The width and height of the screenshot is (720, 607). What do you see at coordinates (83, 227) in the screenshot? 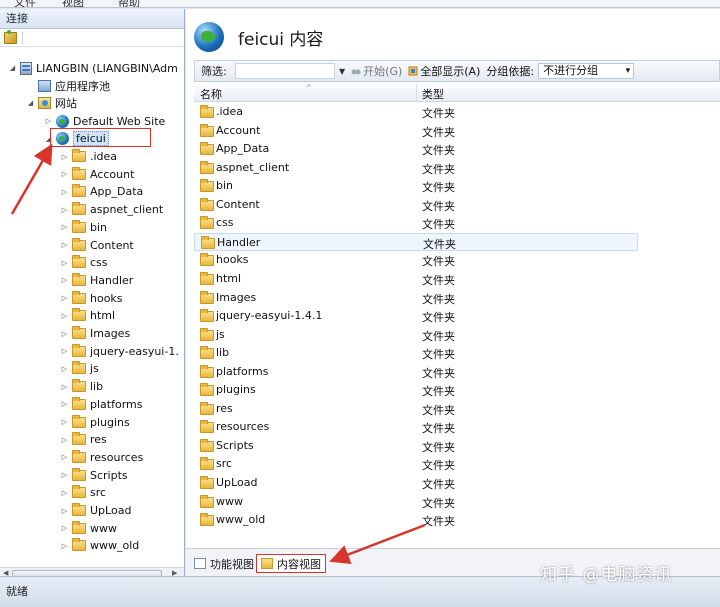
I see `tree-folder-item: ▷ bin` at bounding box center [83, 227].